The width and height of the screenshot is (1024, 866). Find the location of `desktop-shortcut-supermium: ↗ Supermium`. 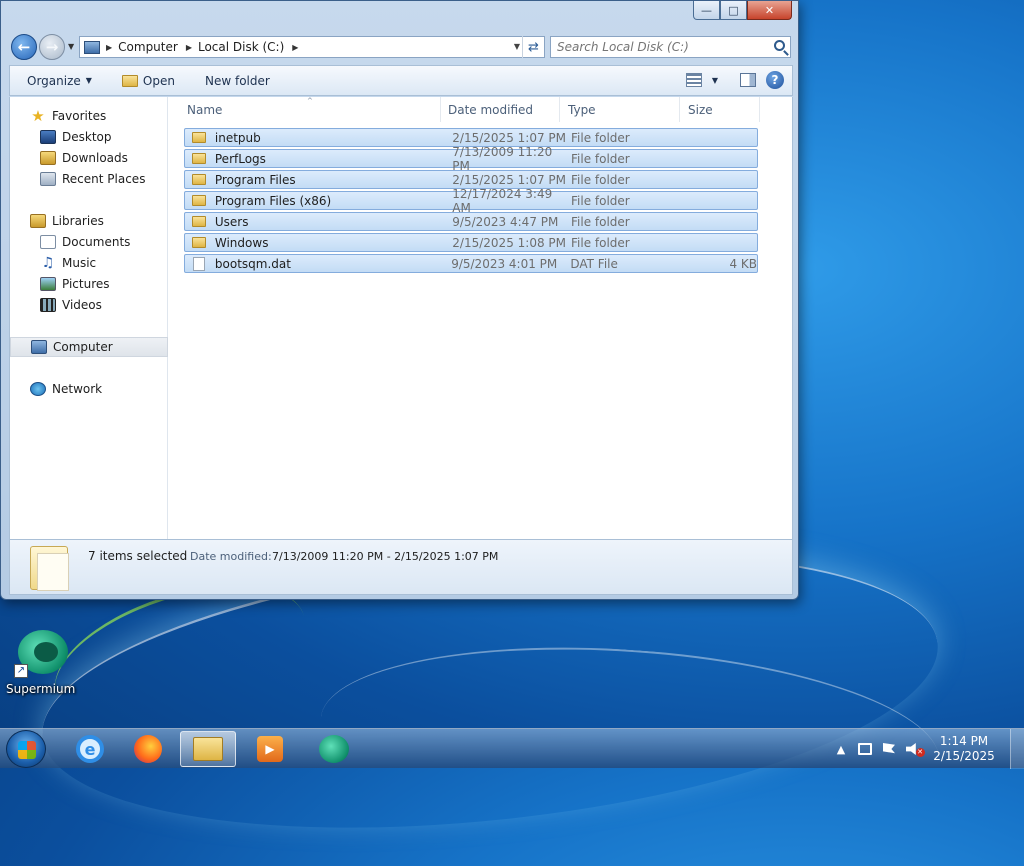

desktop-shortcut-supermium: ↗ Supermium is located at coordinates (40, 665).